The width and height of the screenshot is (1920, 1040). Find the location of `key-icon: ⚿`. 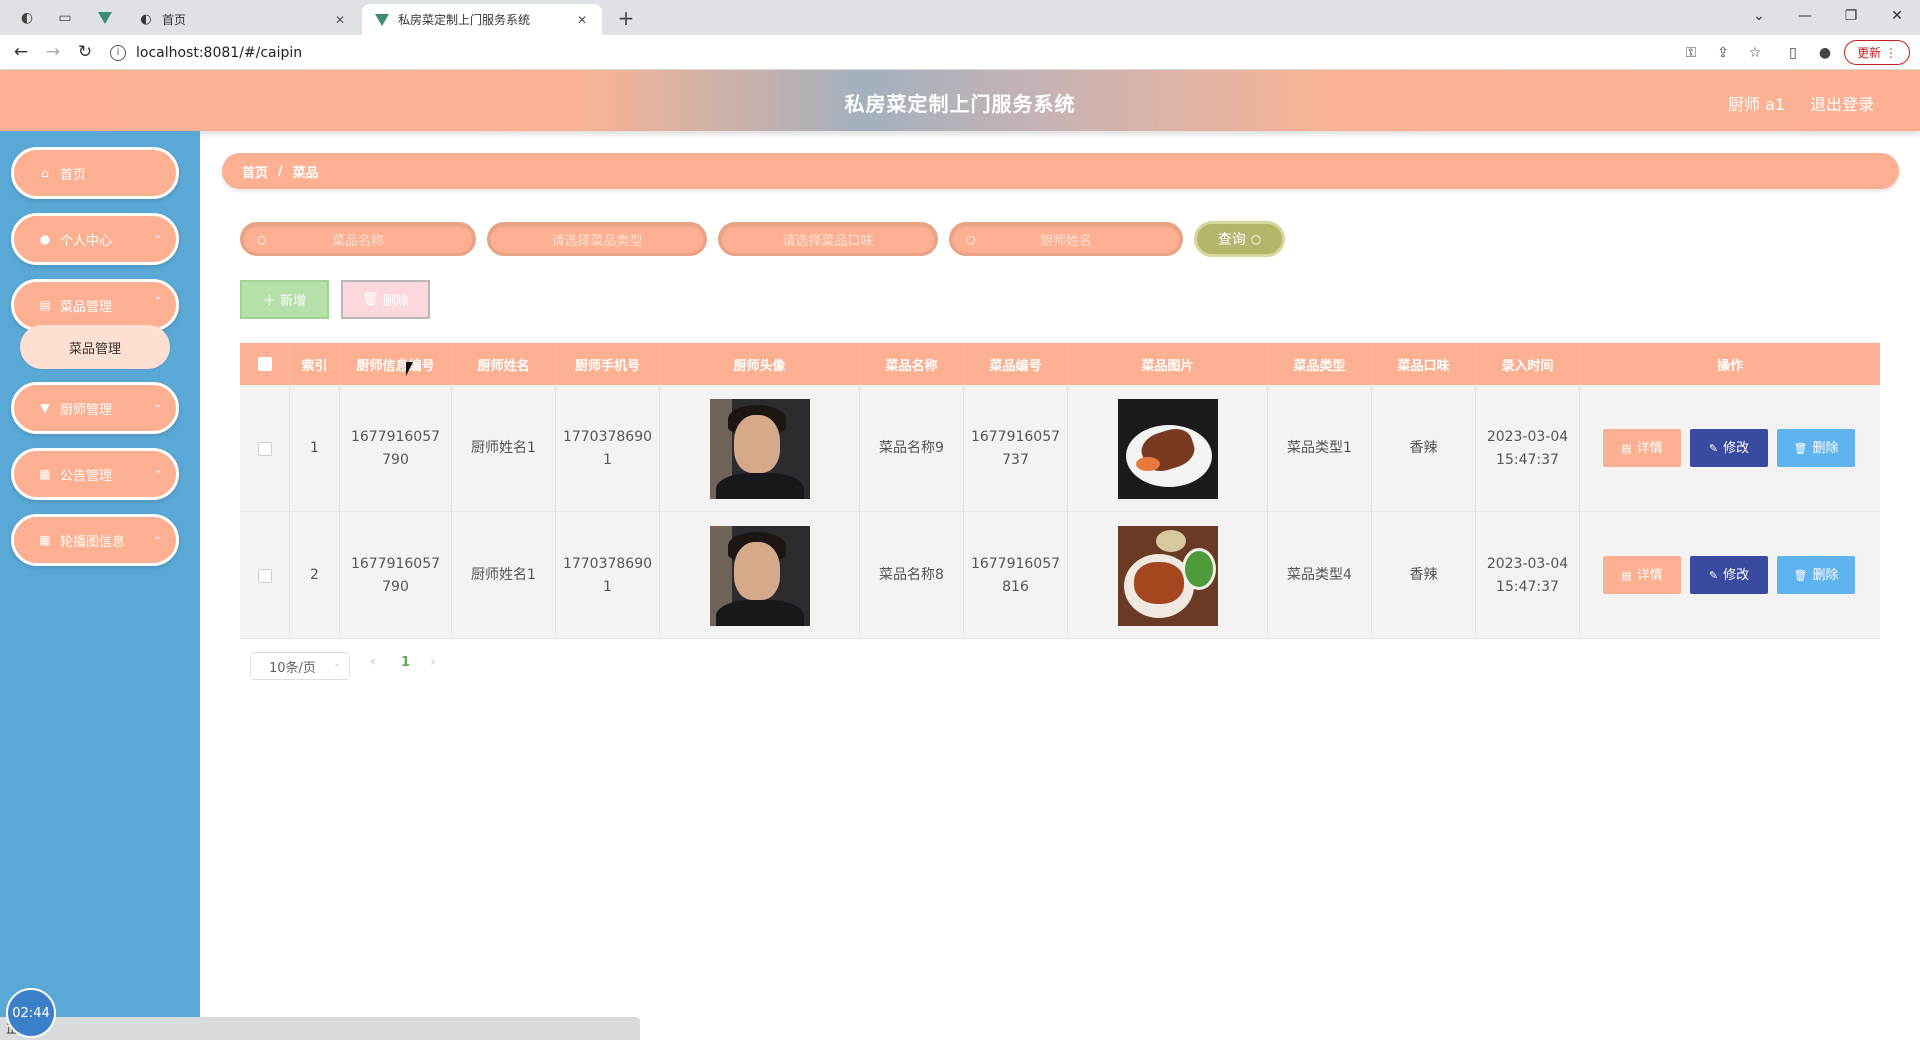

key-icon: ⚿ is located at coordinates (1691, 53).